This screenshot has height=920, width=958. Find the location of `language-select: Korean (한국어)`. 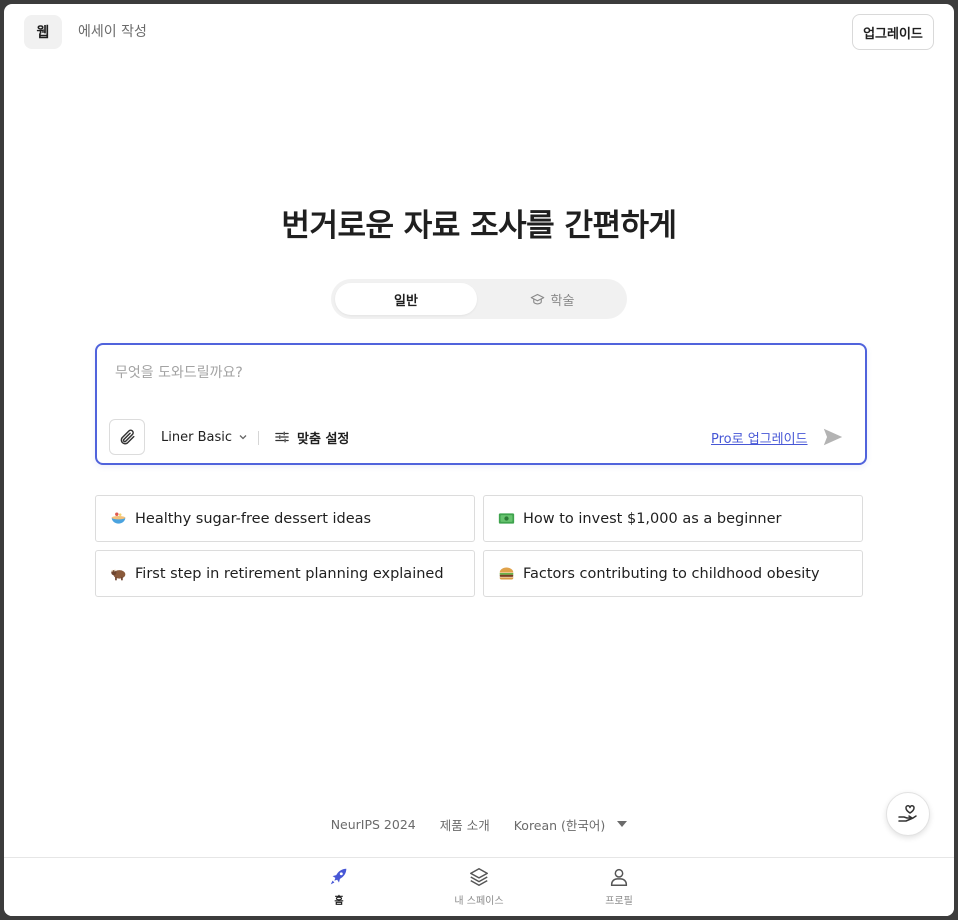

language-select: Korean (한국어) is located at coordinates (571, 824).